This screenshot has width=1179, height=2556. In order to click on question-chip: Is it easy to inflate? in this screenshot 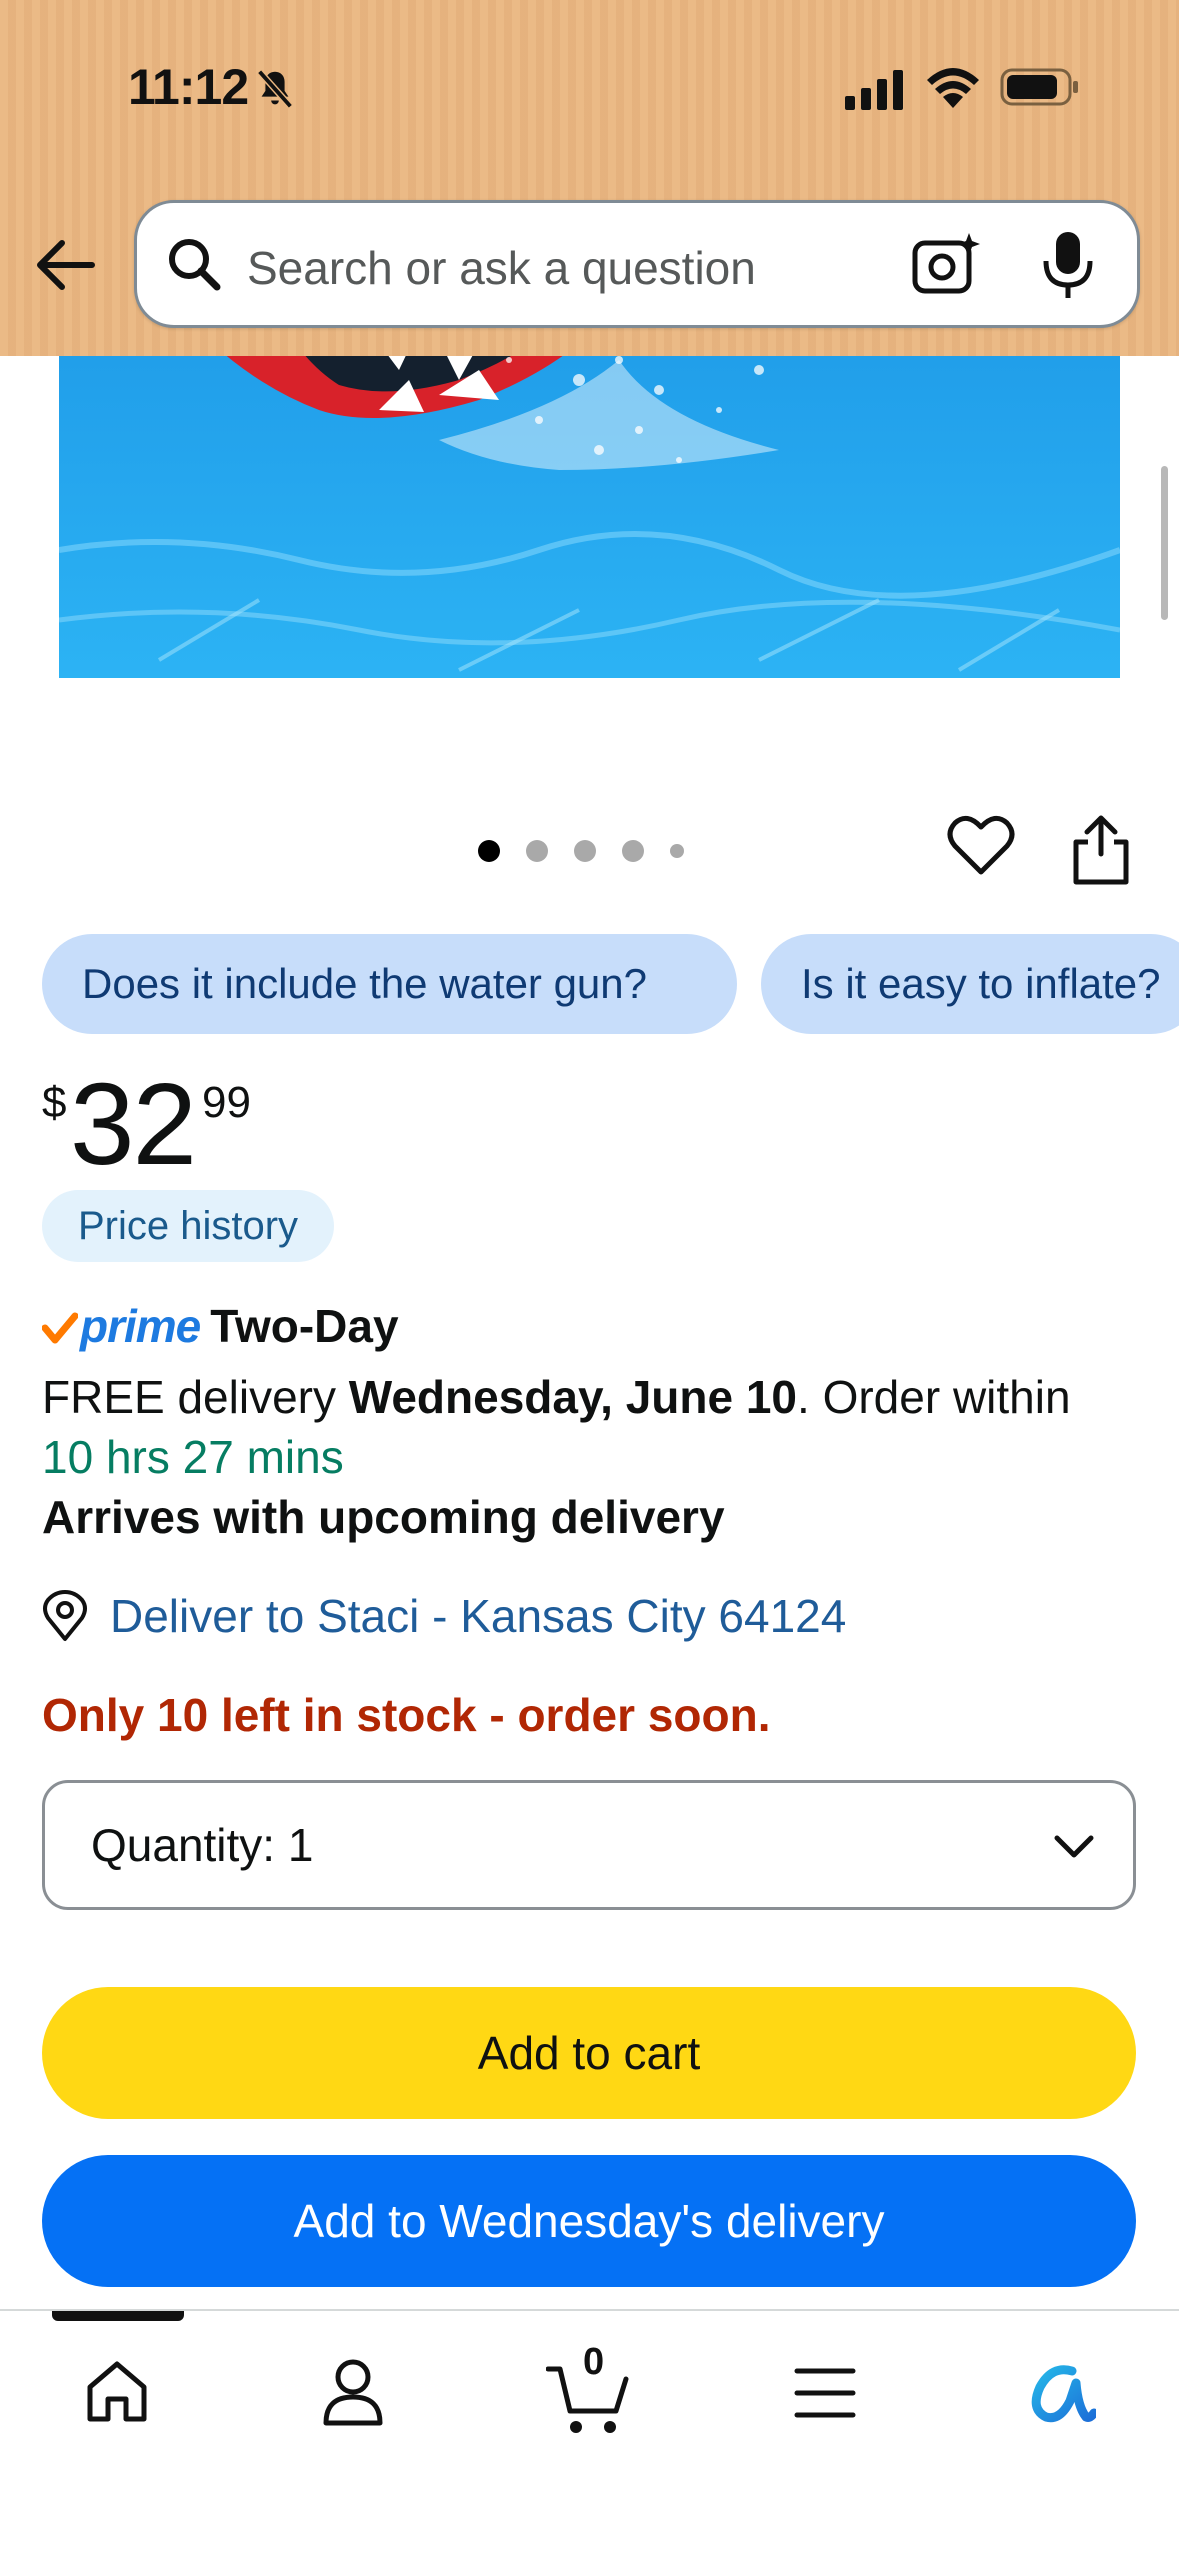, I will do `click(970, 984)`.